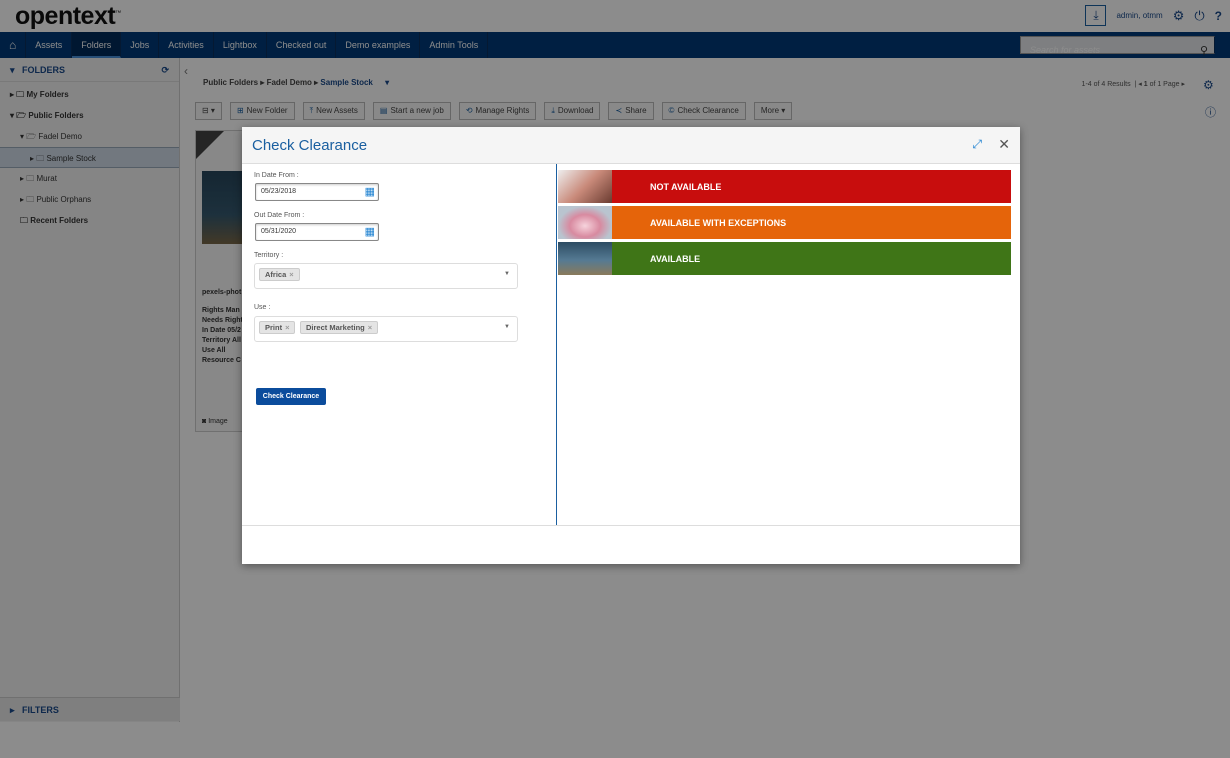 The height and width of the screenshot is (758, 1230). Describe the element at coordinates (386, 276) in the screenshot. I see `territory-select: Africa × ▼` at that location.